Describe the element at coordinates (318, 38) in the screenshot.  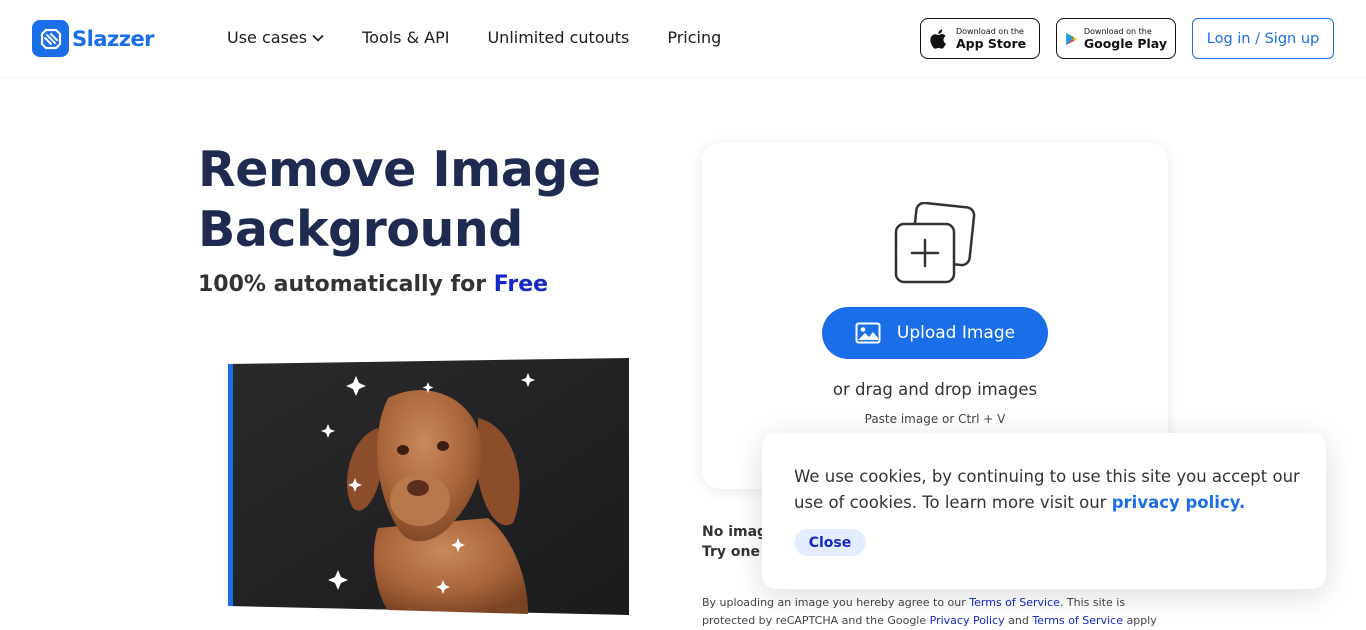
I see `chevron-down-icon` at that location.